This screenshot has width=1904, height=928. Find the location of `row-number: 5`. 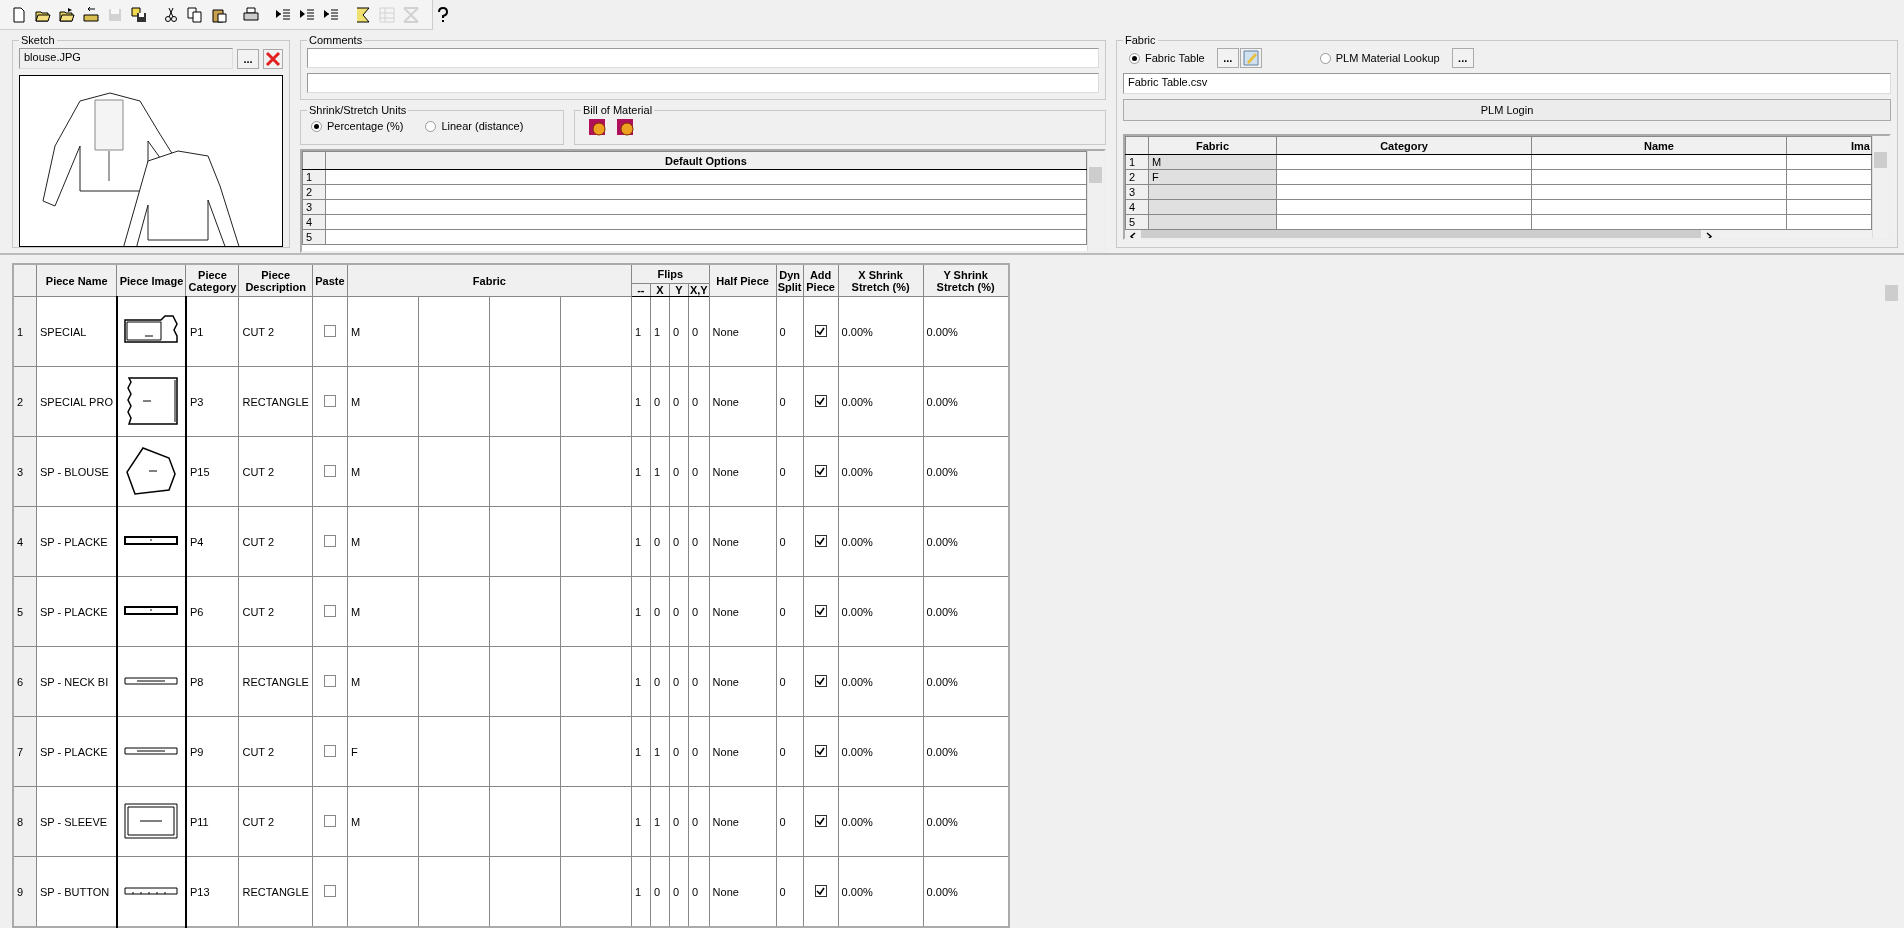

row-number: 5 is located at coordinates (25, 611).